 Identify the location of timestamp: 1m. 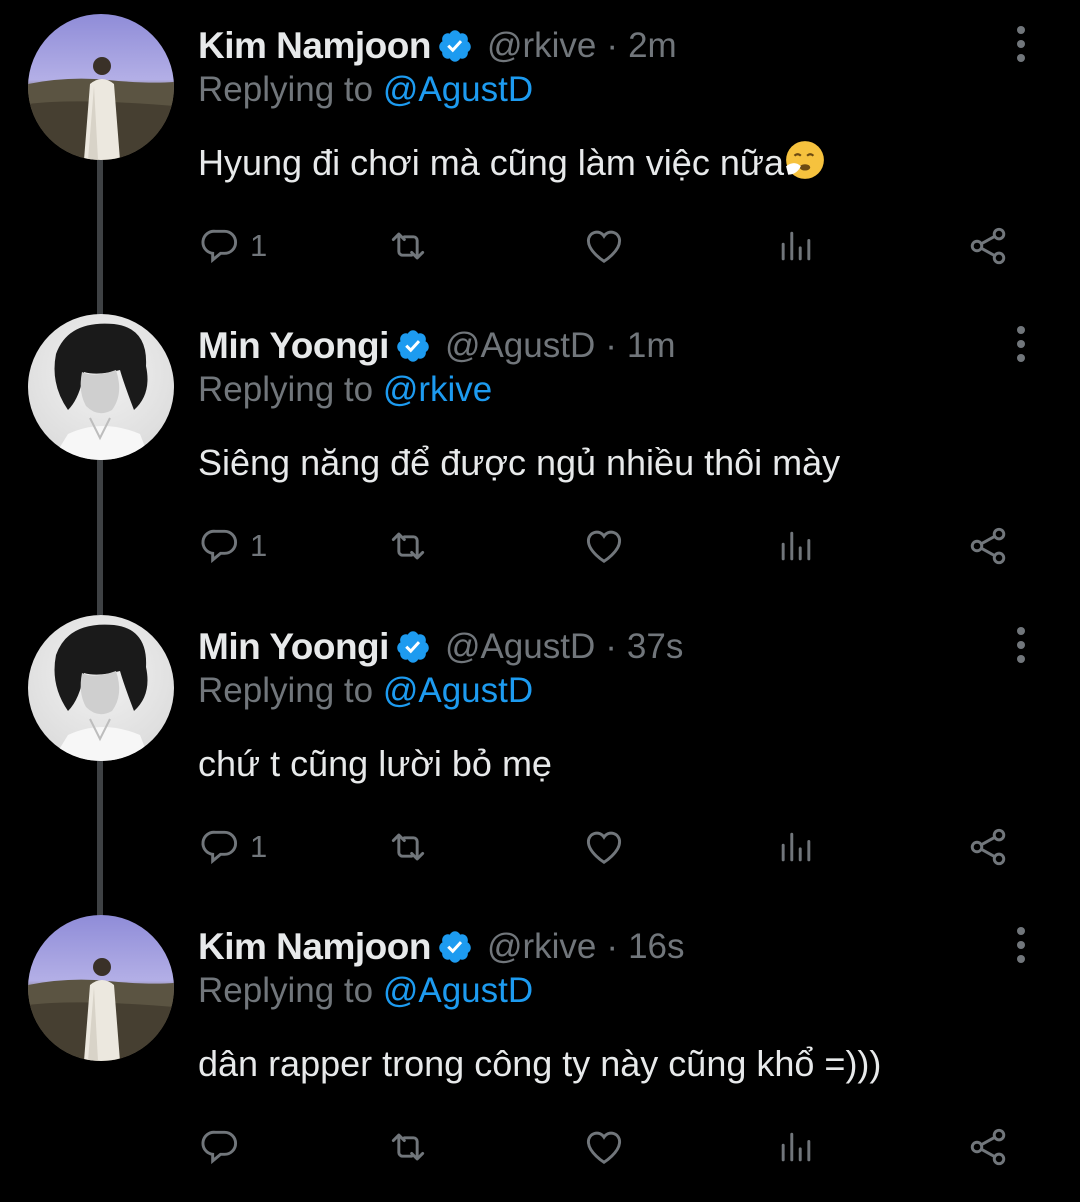
(651, 346).